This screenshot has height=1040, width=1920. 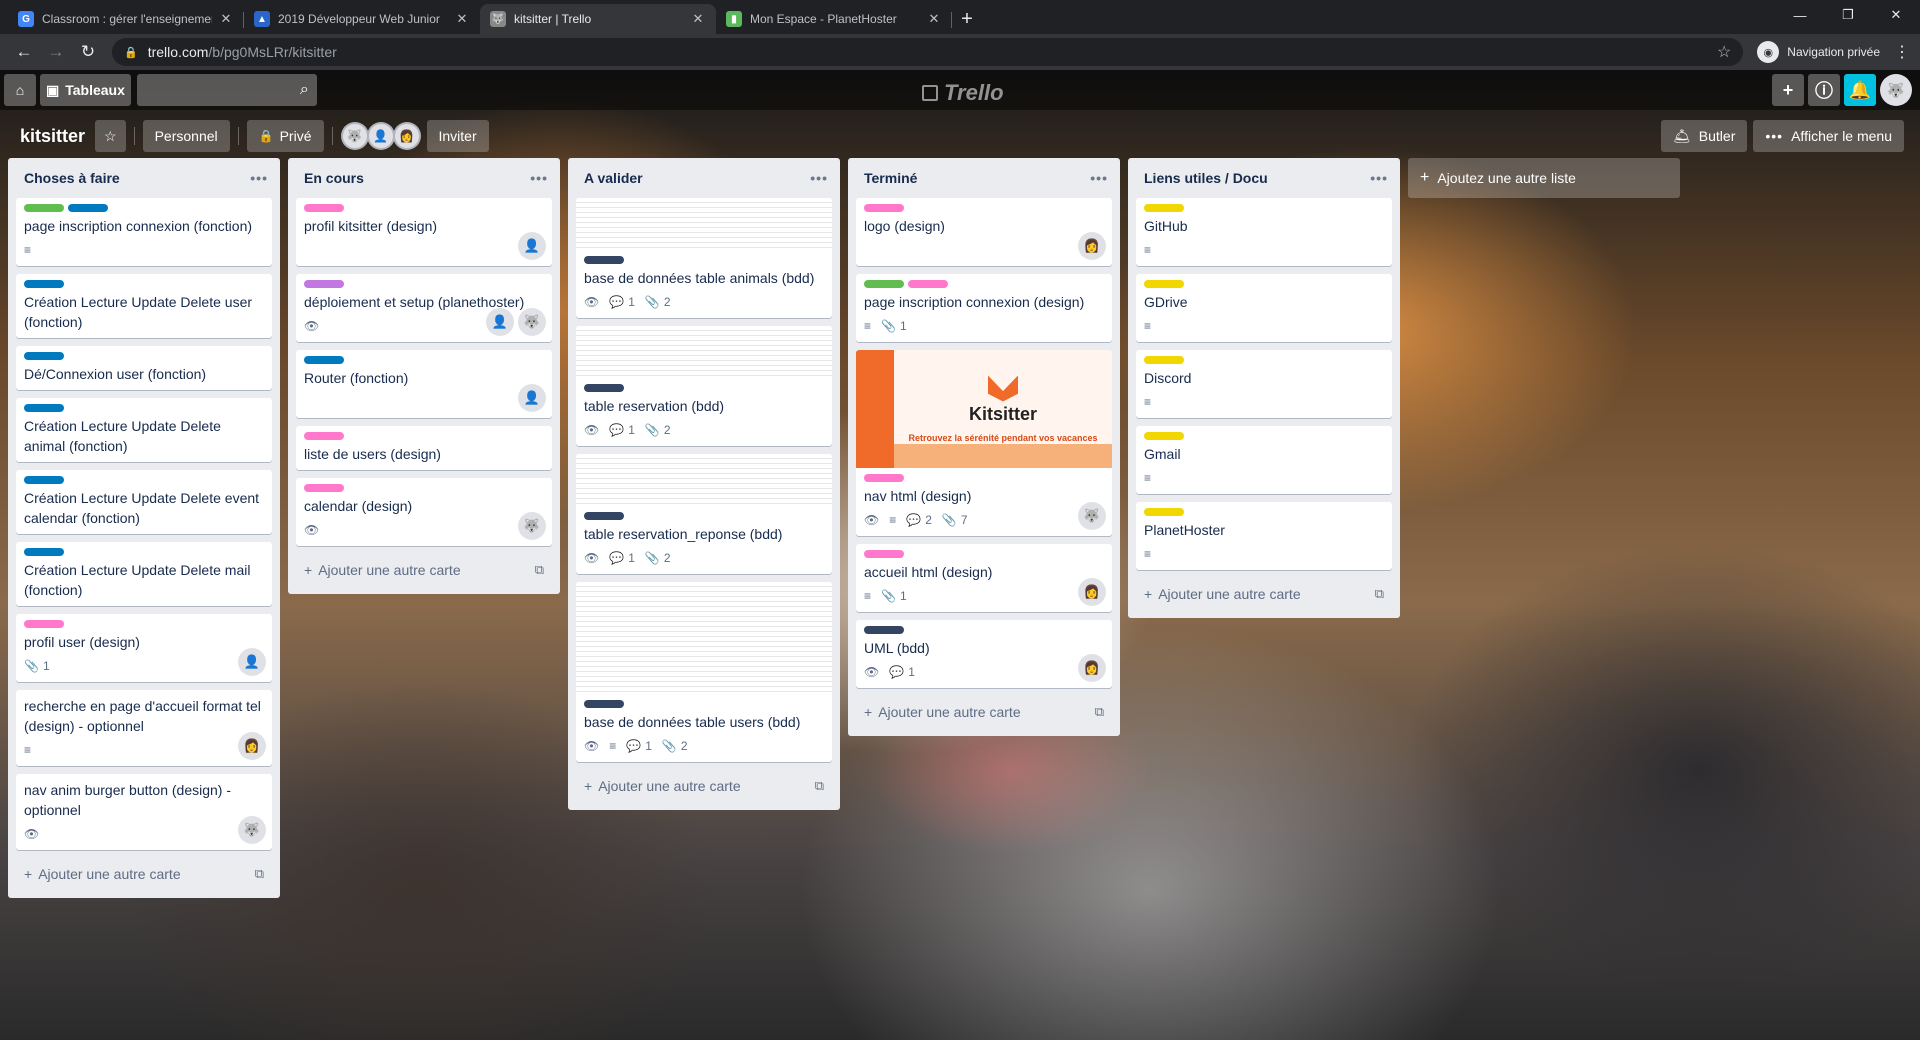 I want to click on card: base de données table animals (bdd) 👁 💬 1 📎 2, so click(x=704, y=258).